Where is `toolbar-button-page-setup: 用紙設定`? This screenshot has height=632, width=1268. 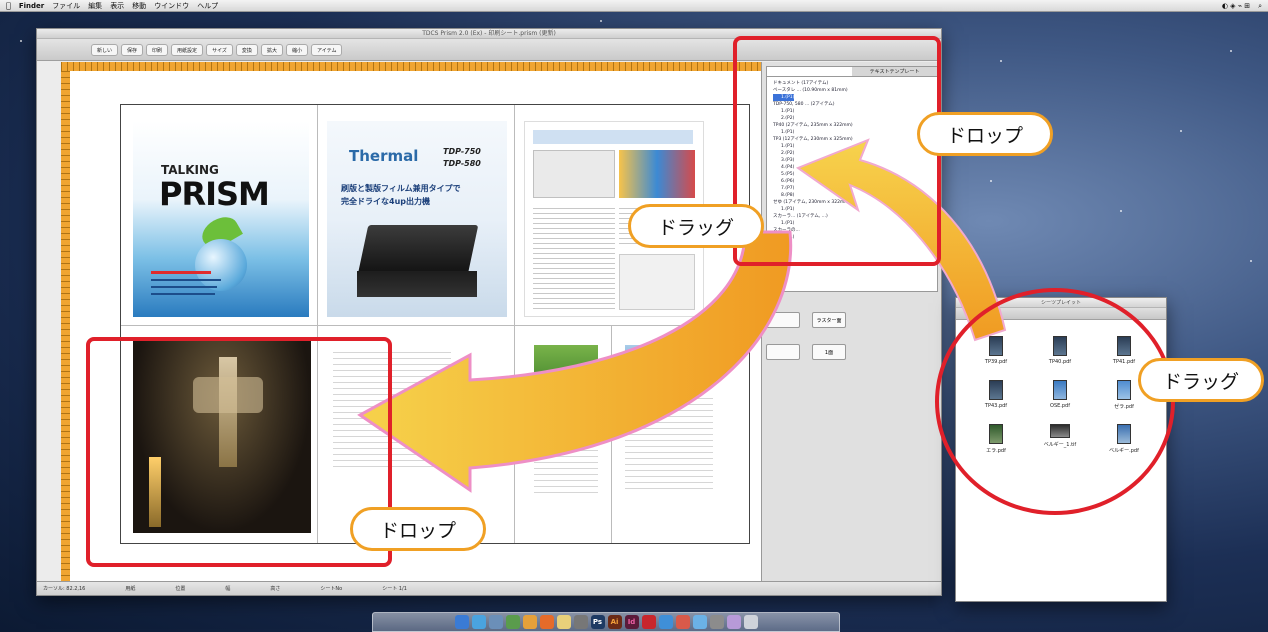
toolbar-button-page-setup: 用紙設定 is located at coordinates (187, 49).